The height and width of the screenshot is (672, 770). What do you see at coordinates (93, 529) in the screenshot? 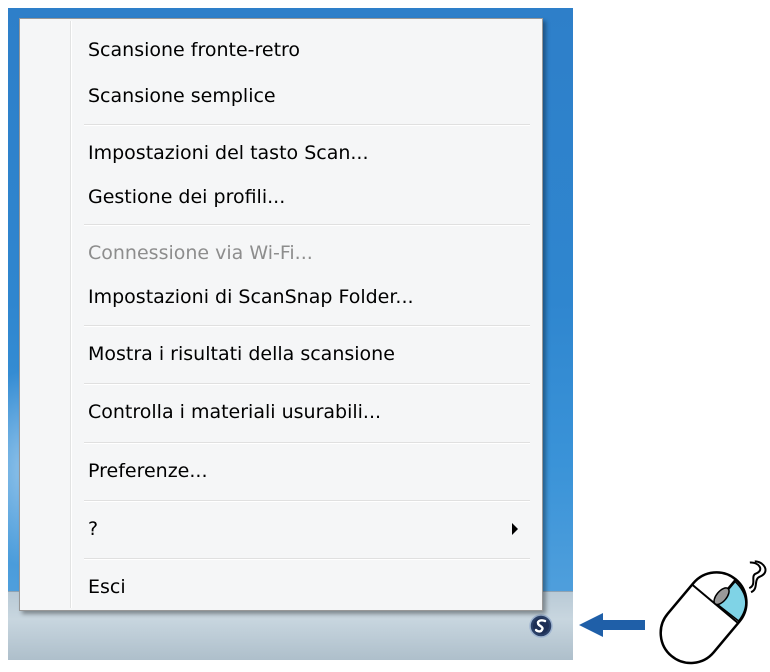
I see `menu-item-label: ?` at bounding box center [93, 529].